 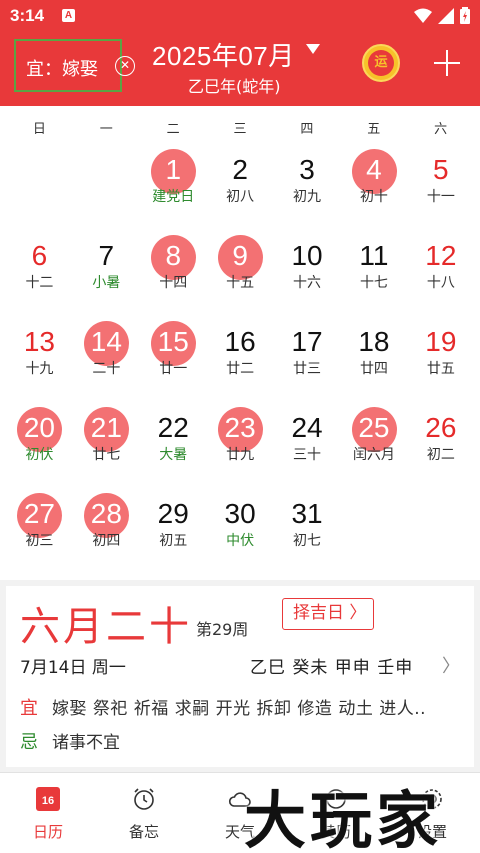 What do you see at coordinates (73, 668) in the screenshot?
I see `solar-date: 7月14日 周一` at bounding box center [73, 668].